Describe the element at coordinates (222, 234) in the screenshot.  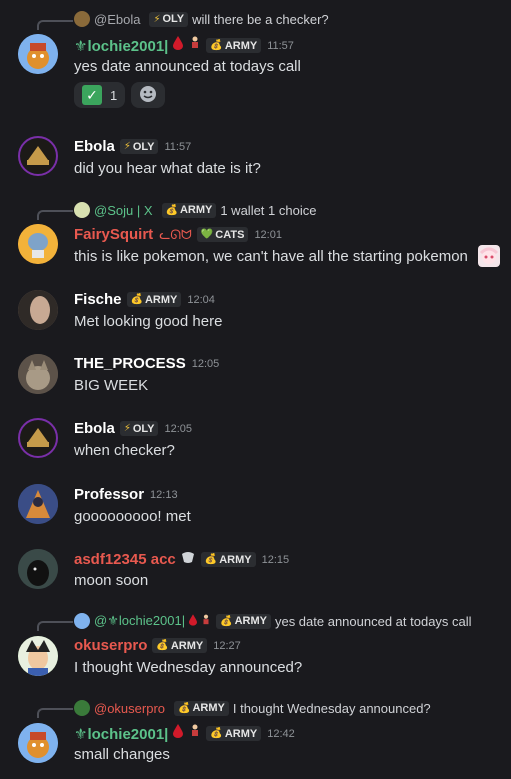
I see `role-tag: 💚 CATS` at that location.